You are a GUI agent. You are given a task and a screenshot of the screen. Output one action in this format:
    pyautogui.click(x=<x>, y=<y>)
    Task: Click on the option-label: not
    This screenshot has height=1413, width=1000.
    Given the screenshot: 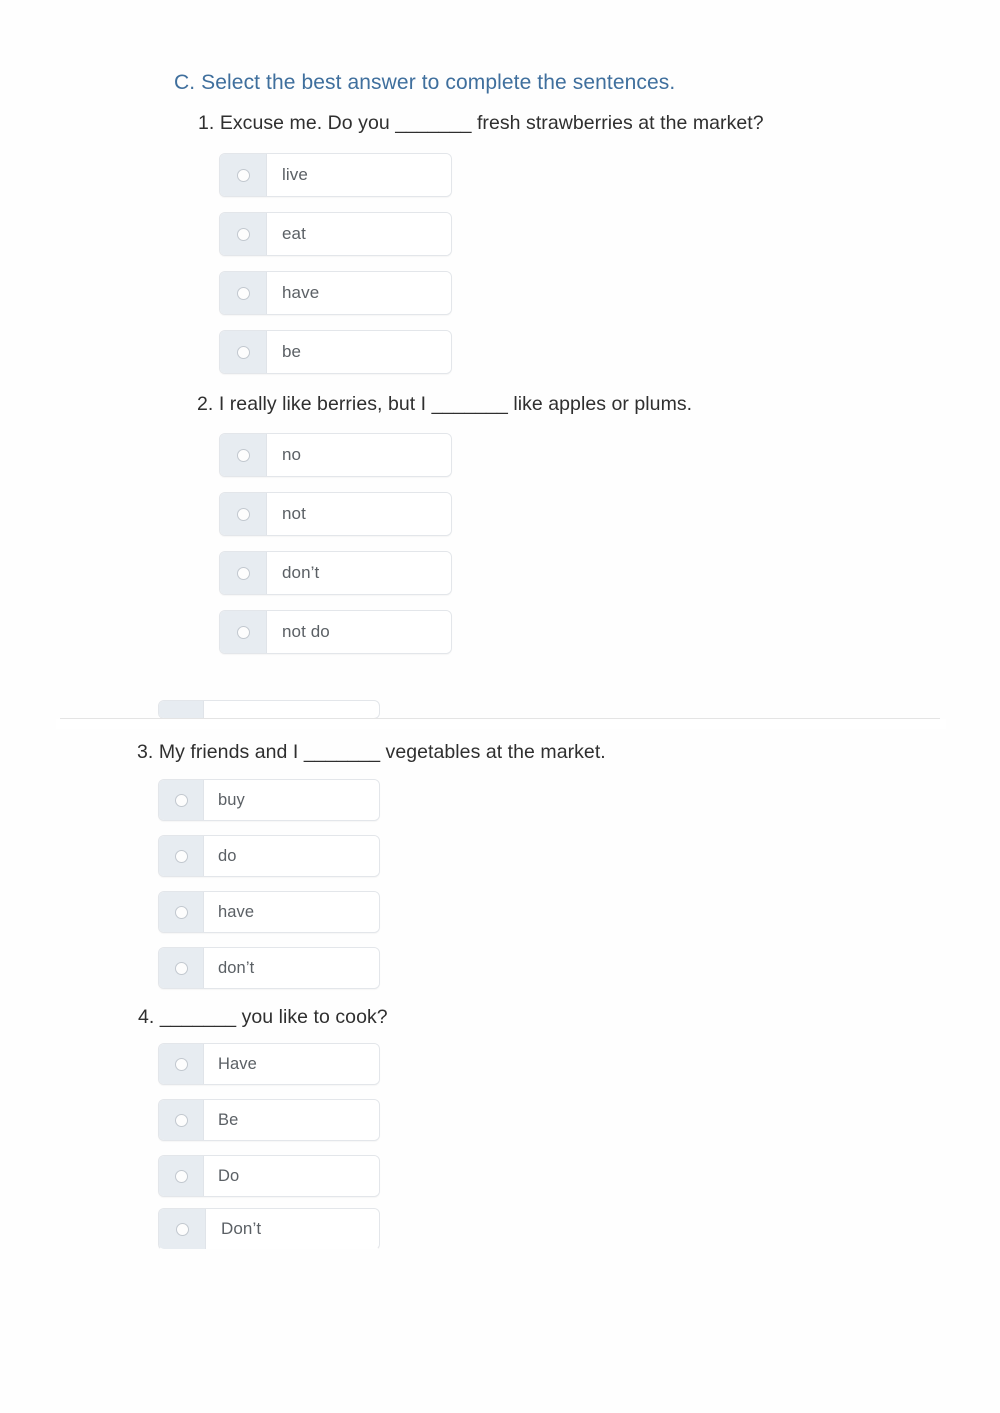 What is the action you would take?
    pyautogui.click(x=359, y=514)
    